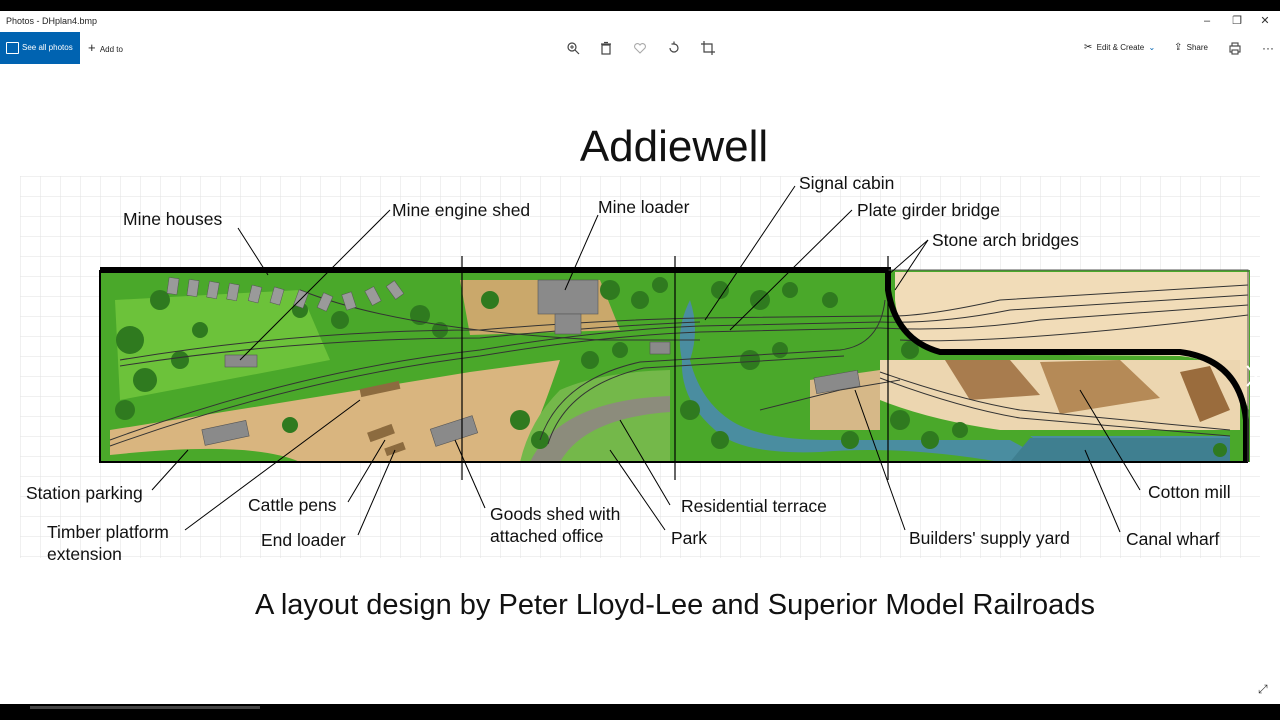 This screenshot has height=720, width=1280. What do you see at coordinates (674, 48) in the screenshot?
I see `rotate-icon` at bounding box center [674, 48].